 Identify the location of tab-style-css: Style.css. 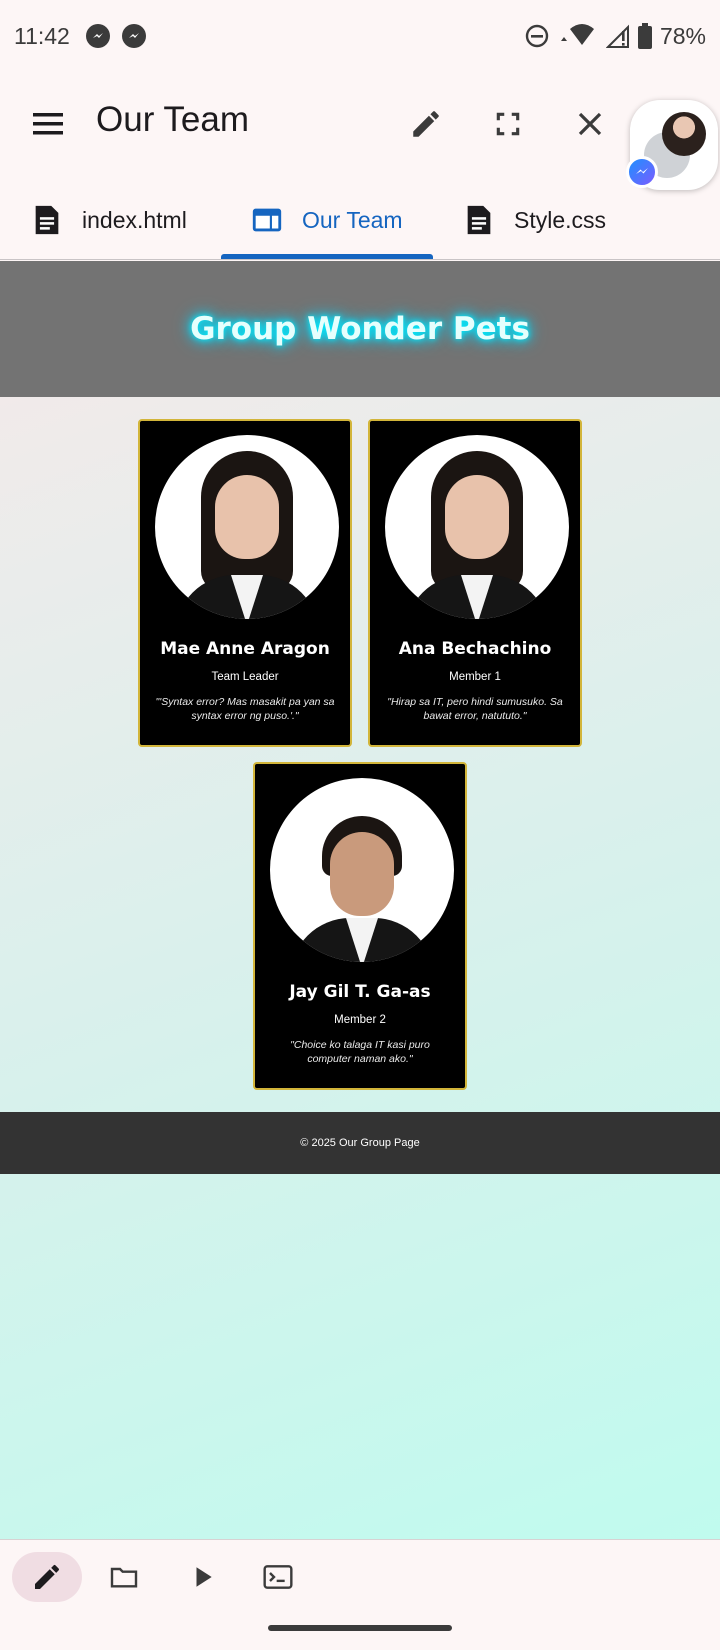
(534, 220).